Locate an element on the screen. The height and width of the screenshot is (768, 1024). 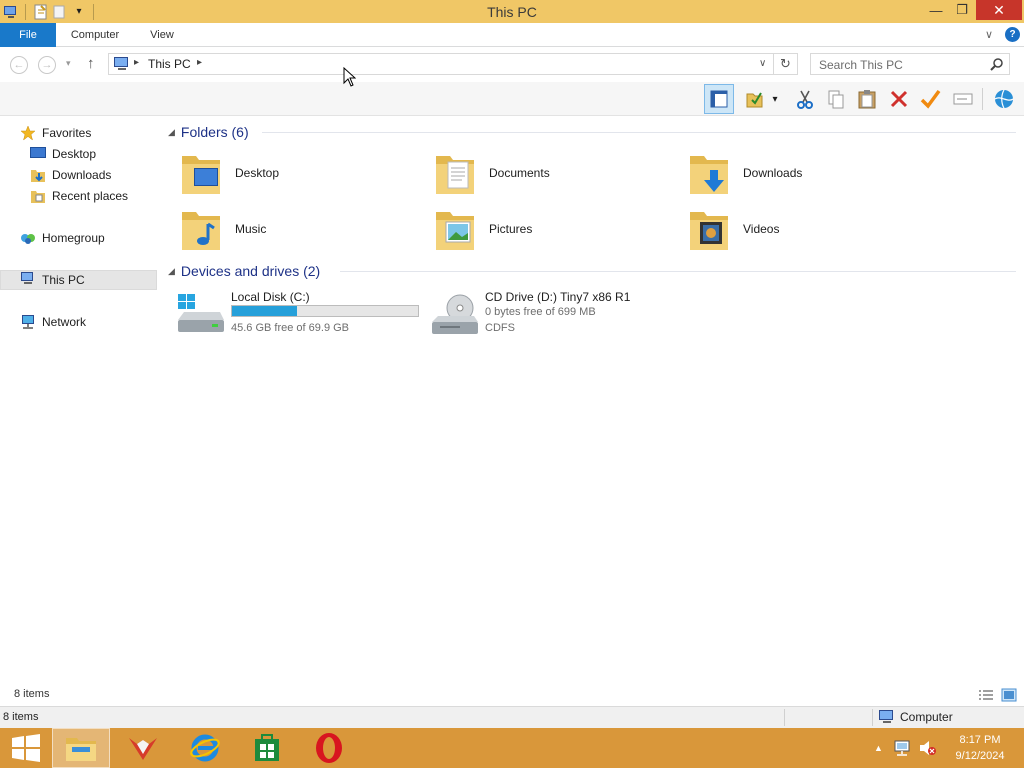
search-input: Search This PC is located at coordinates (910, 64).